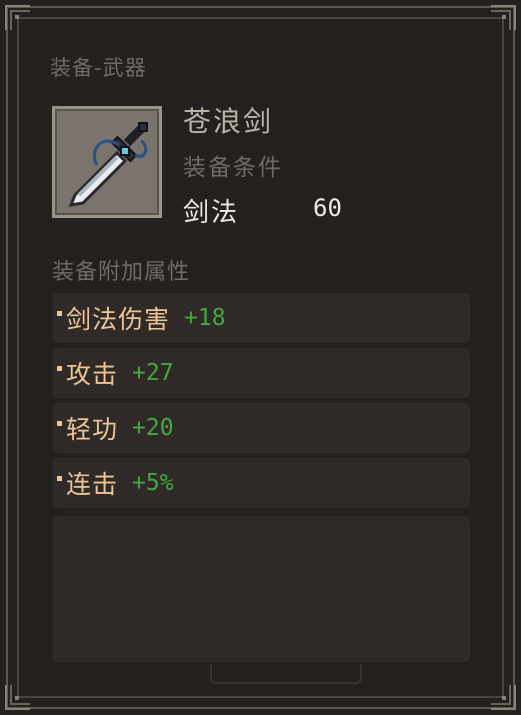 The height and width of the screenshot is (715, 521). Describe the element at coordinates (261, 318) in the screenshot. I see `attribute-row: 剑法伤害 +18` at that location.